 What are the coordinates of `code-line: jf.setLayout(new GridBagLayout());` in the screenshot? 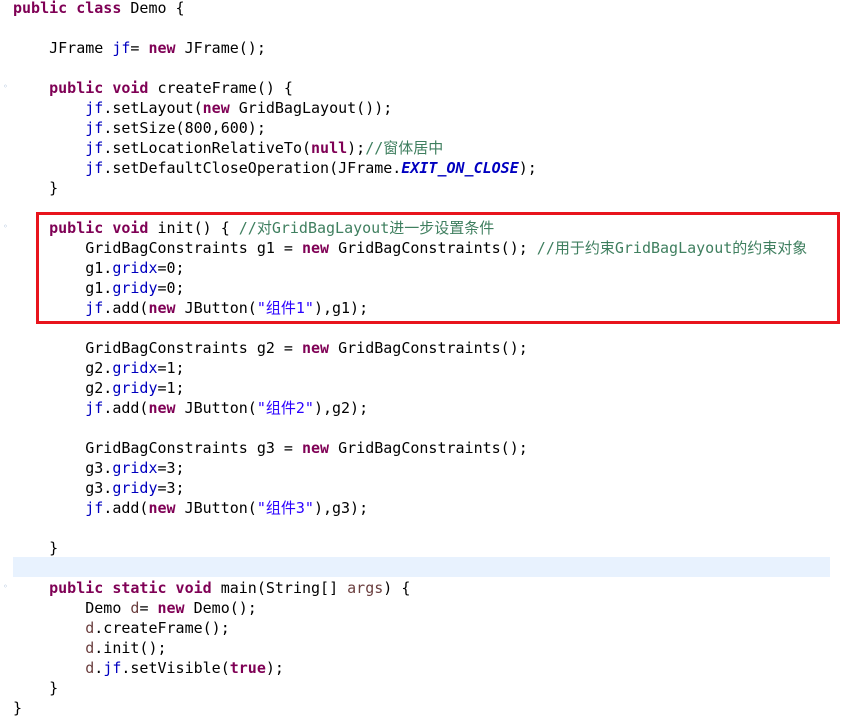 It's located at (202, 108).